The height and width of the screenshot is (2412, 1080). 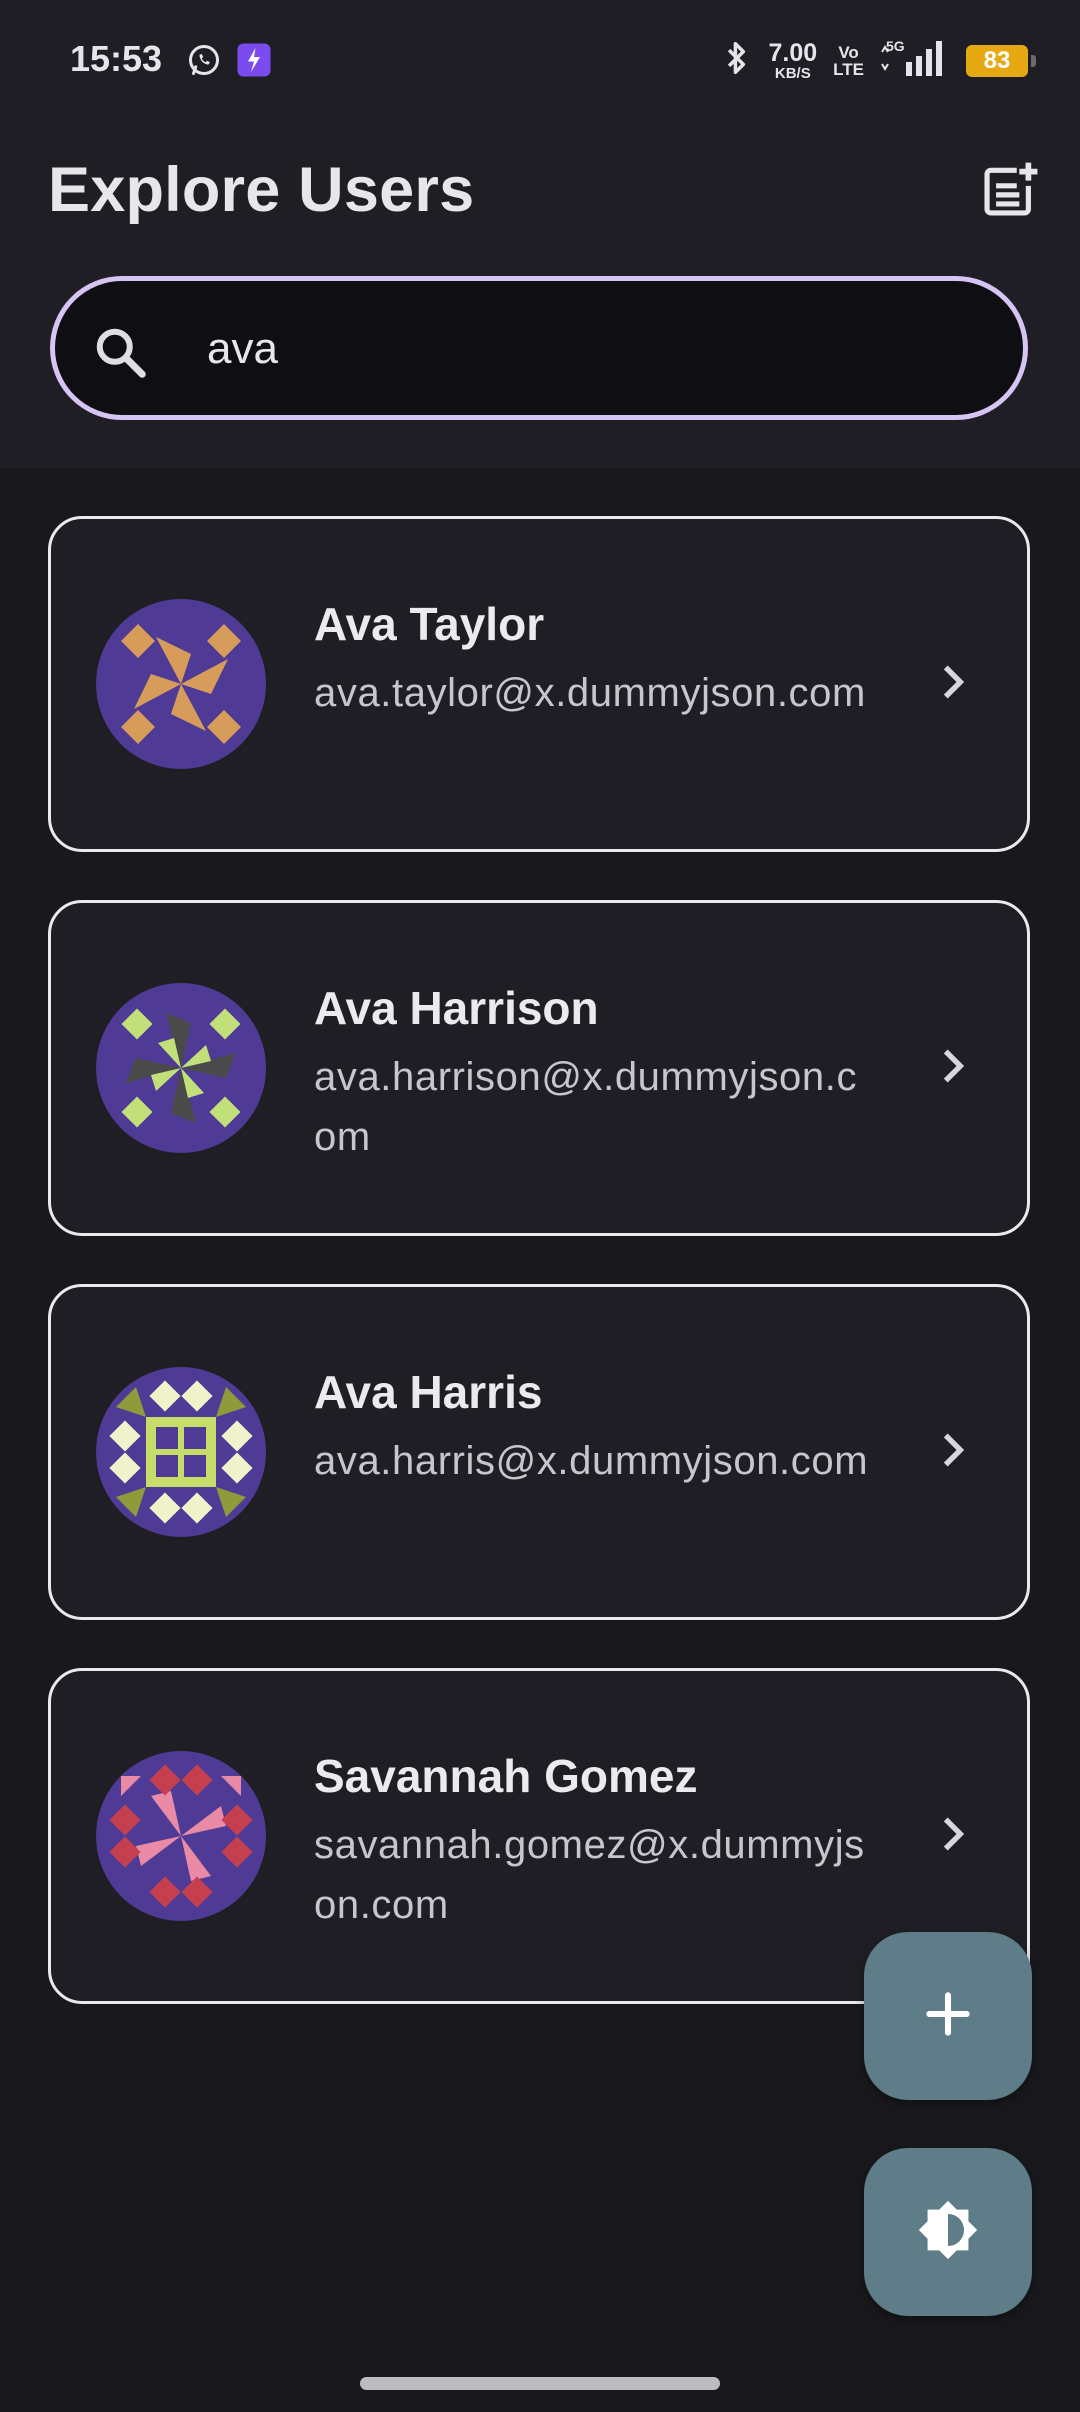 I want to click on signal-icon: 5G, so click(x=915, y=60).